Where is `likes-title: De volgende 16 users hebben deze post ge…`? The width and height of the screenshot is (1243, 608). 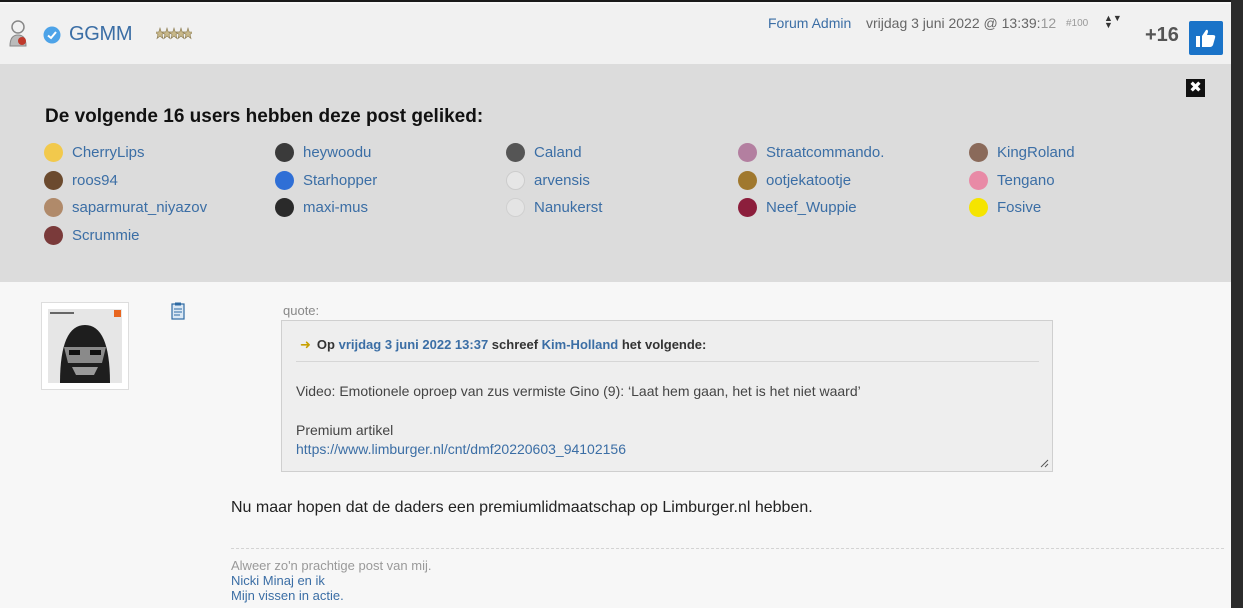 likes-title: De volgende 16 users hebben deze post ge… is located at coordinates (264, 116).